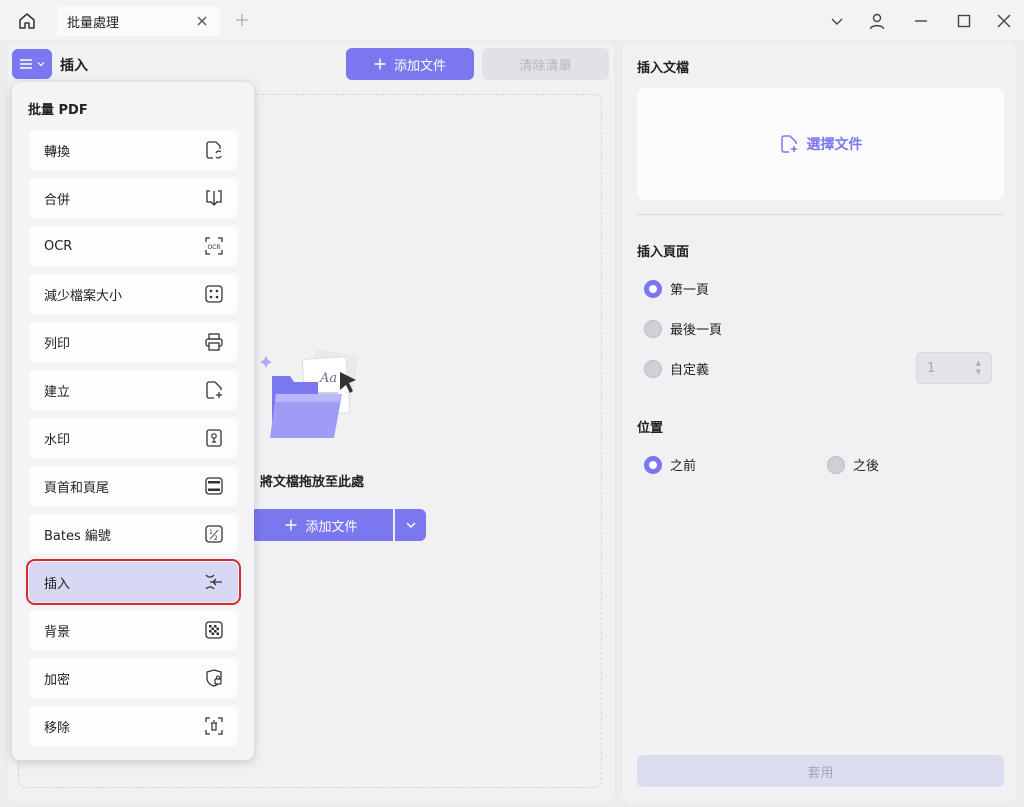 This screenshot has width=1024, height=807. I want to click on home-button, so click(27, 21).